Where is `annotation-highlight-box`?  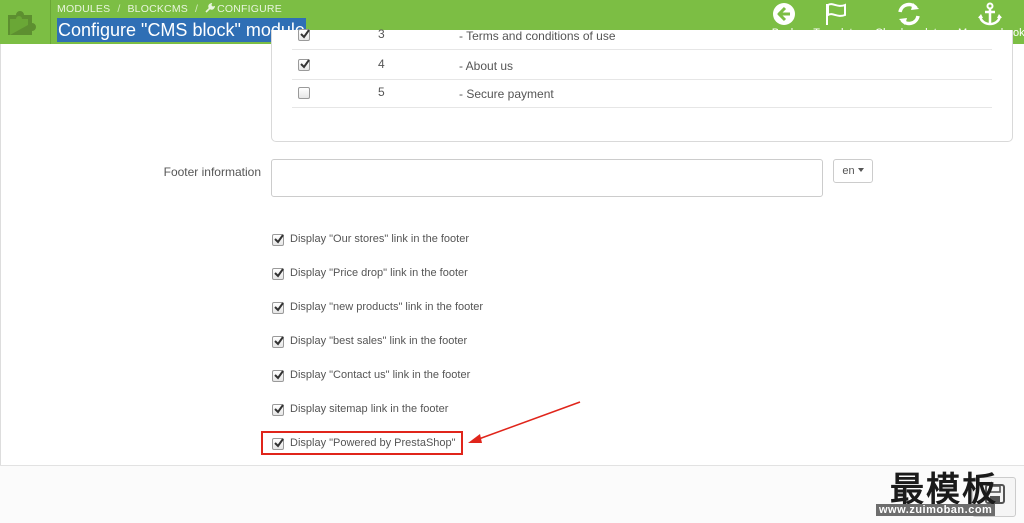
annotation-highlight-box is located at coordinates (362, 443).